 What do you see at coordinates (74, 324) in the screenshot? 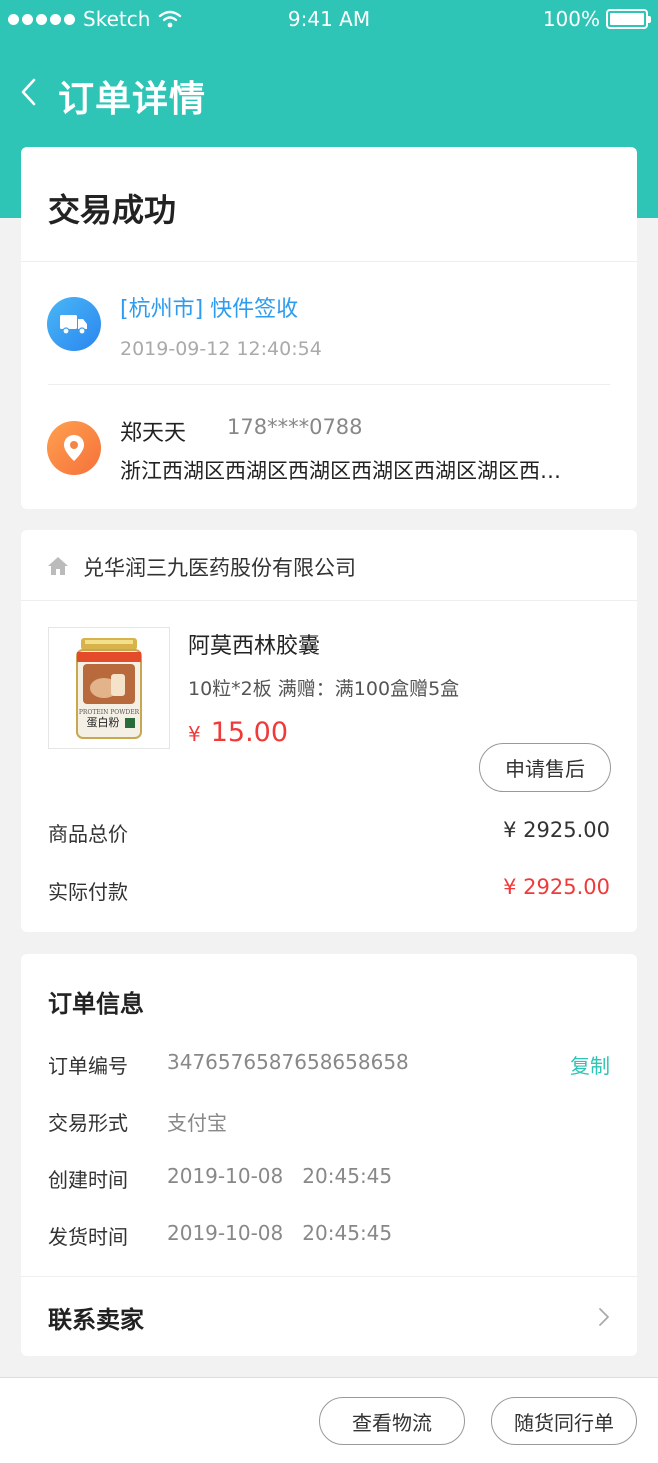
I see `truck-icon` at bounding box center [74, 324].